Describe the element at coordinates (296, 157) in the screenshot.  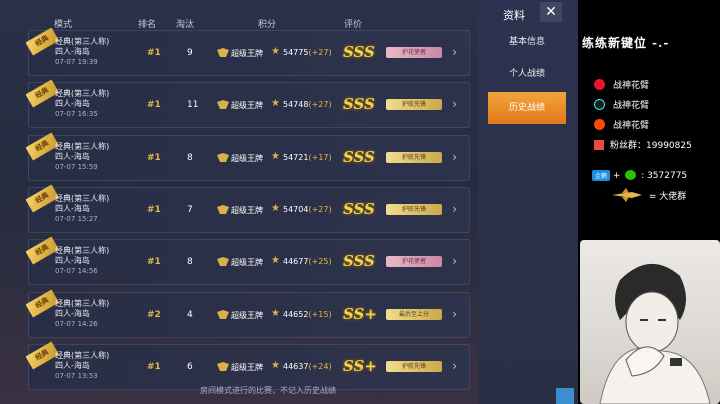
I see `score-number: 54721` at that location.